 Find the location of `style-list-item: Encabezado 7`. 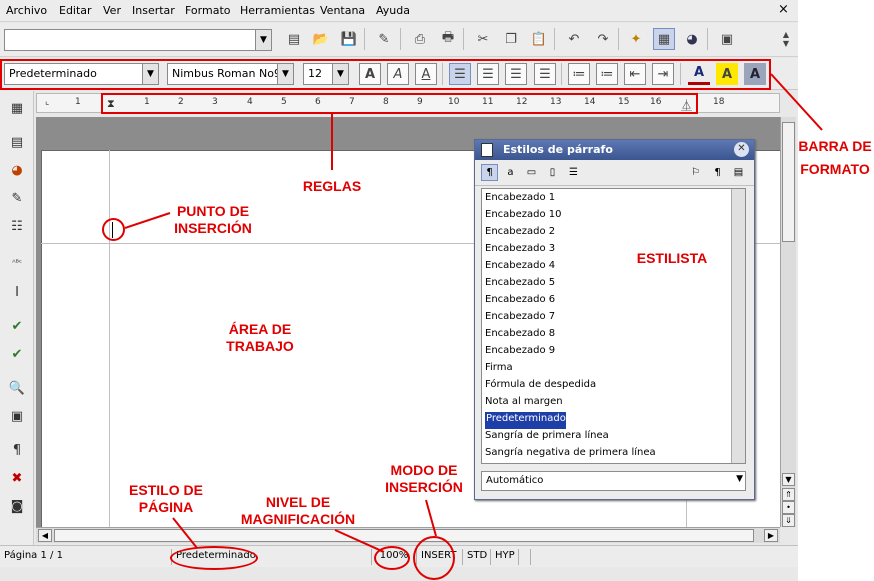

style-list-item: Encabezado 7 is located at coordinates (520, 318).